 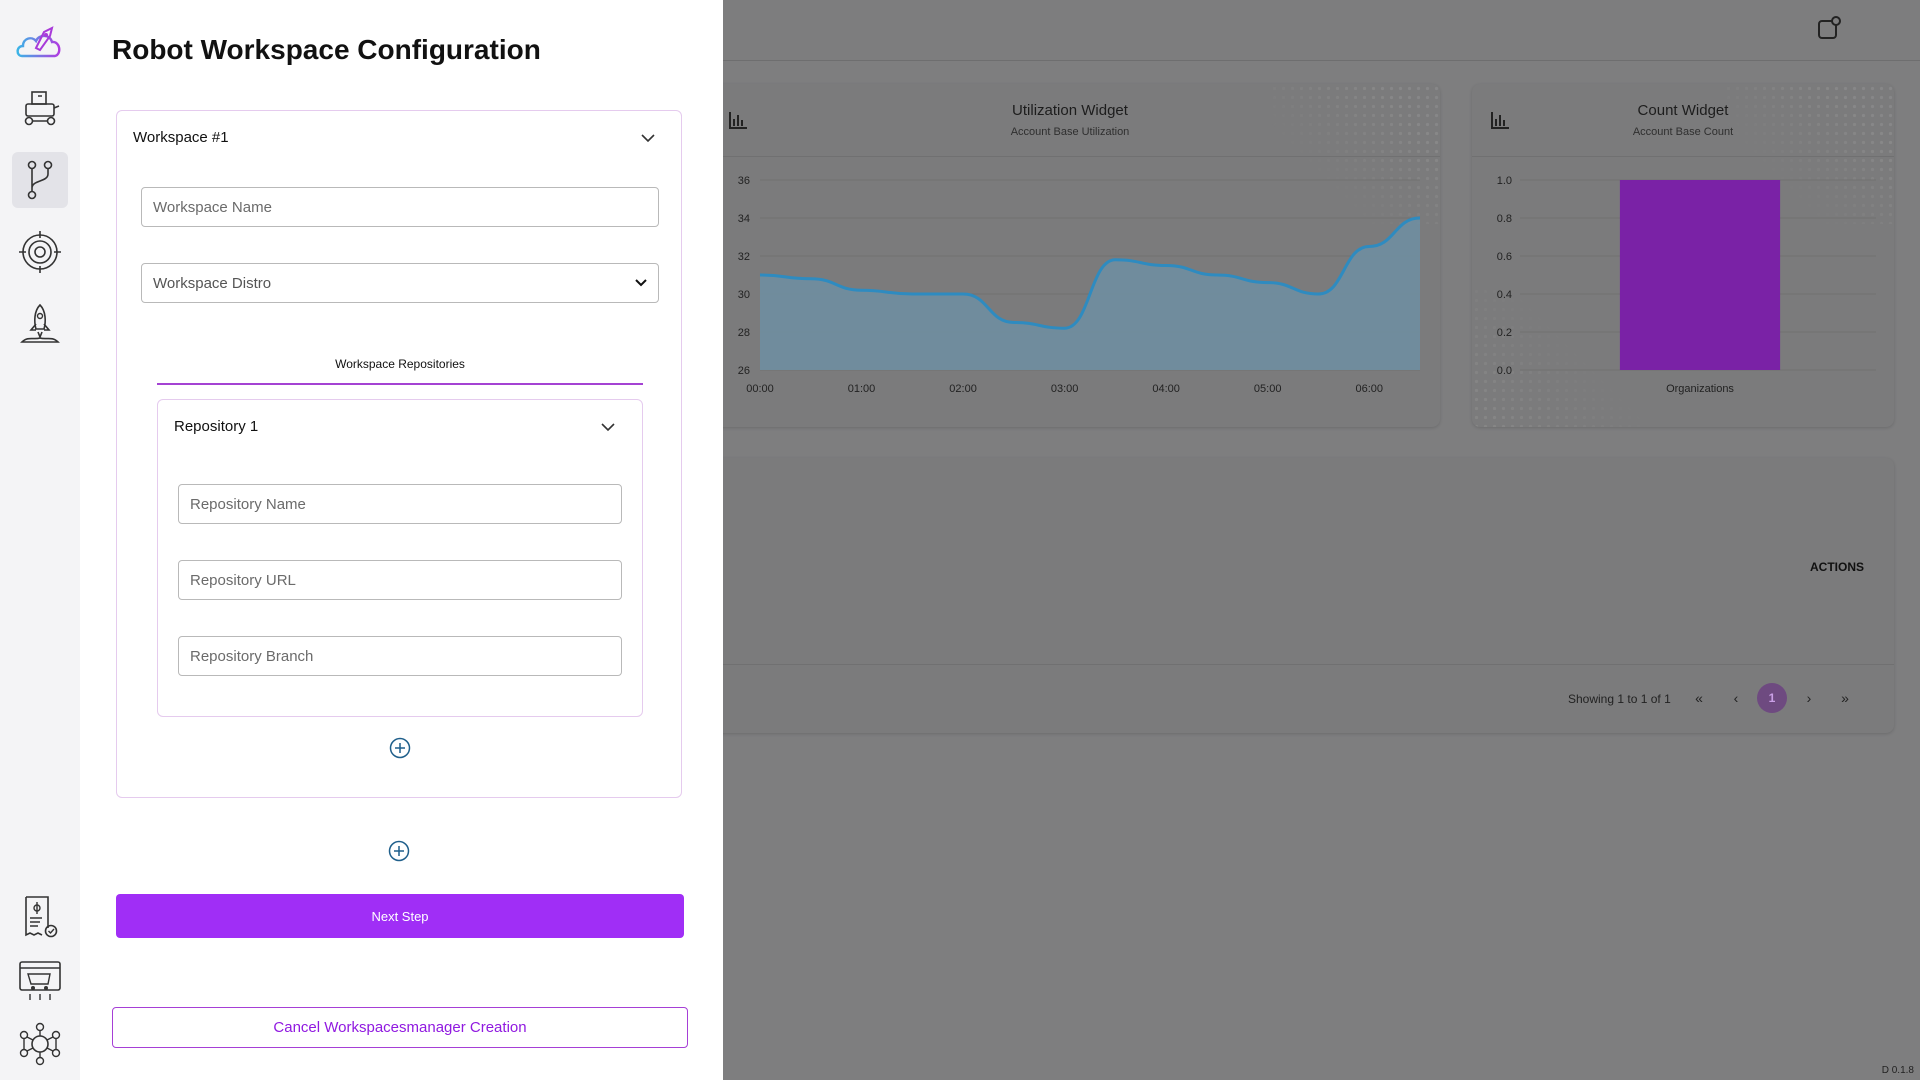 What do you see at coordinates (963, 389) in the screenshot?
I see `x-tick-label: 02:00` at bounding box center [963, 389].